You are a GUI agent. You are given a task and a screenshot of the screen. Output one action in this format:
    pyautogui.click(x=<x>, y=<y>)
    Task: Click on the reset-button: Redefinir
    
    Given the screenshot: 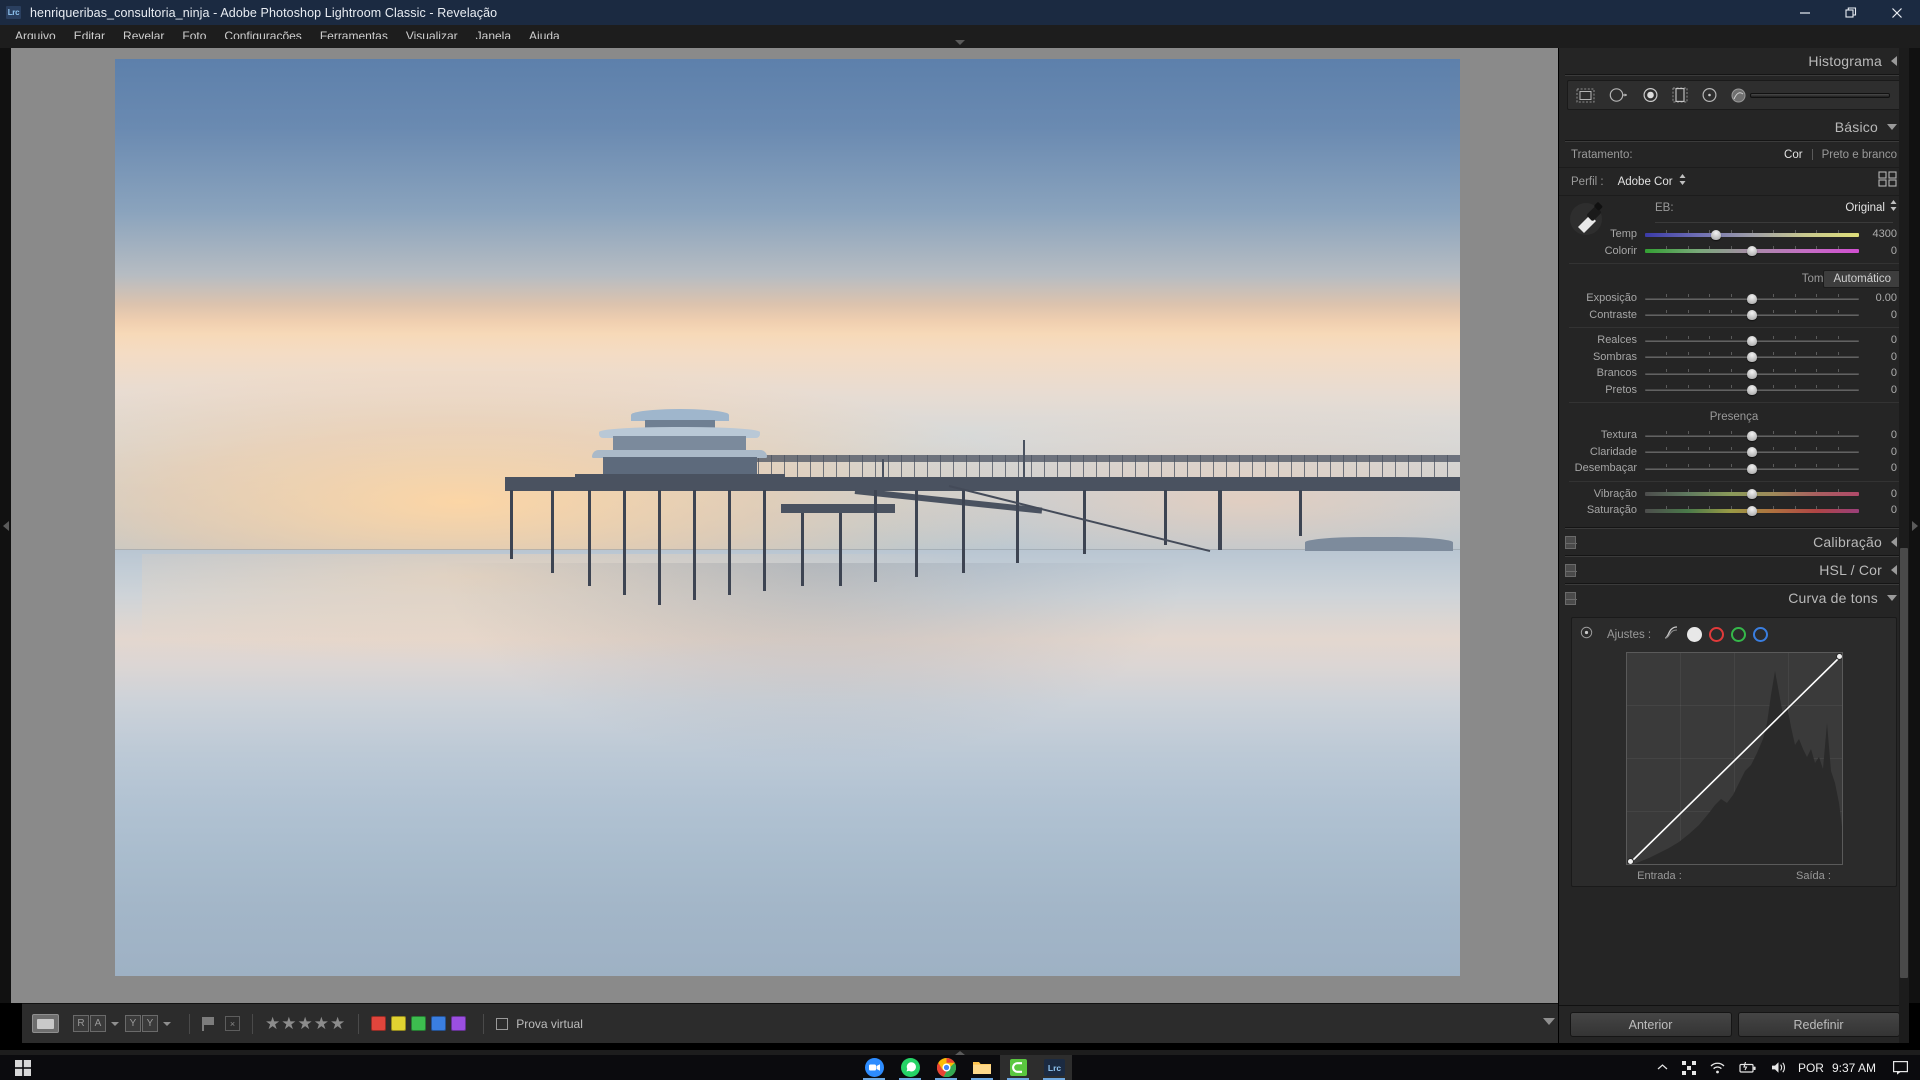 What is the action you would take?
    pyautogui.click(x=1818, y=1024)
    